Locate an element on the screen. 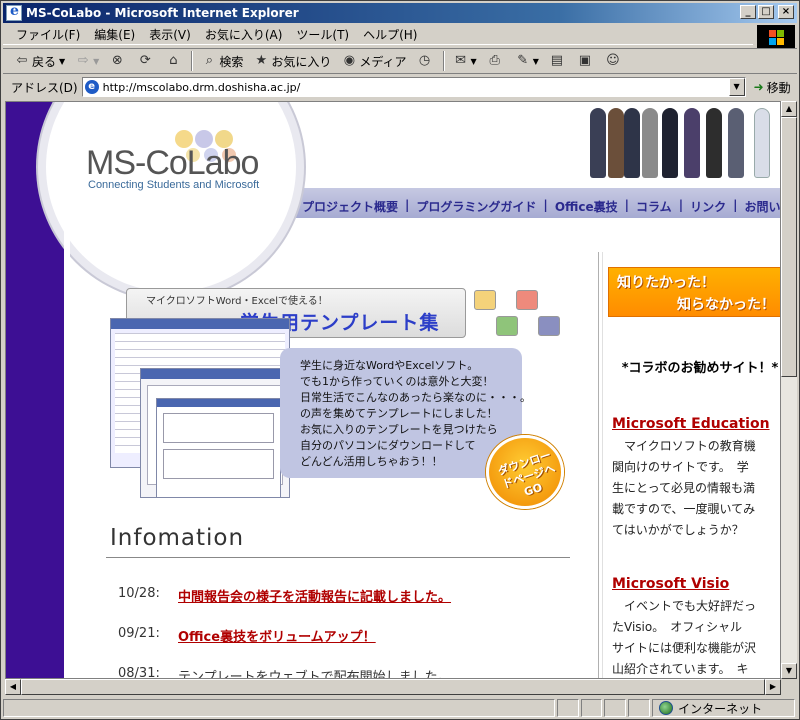  stop-icon: ⊗ is located at coordinates (117, 60).